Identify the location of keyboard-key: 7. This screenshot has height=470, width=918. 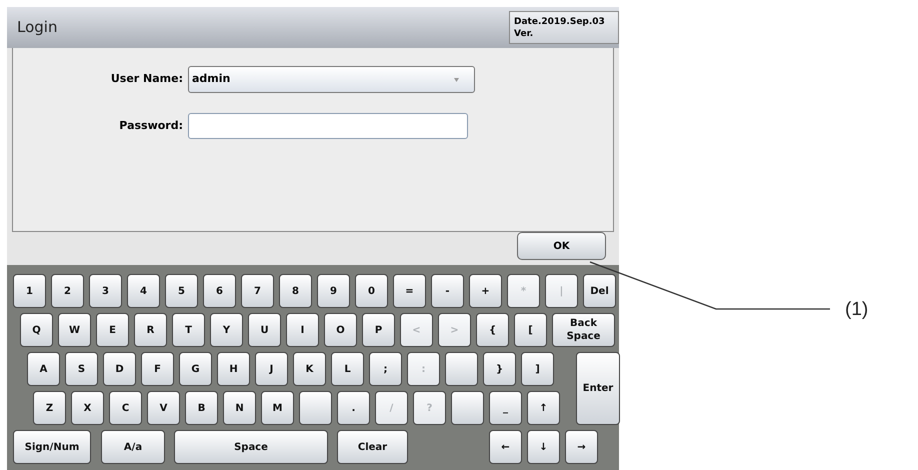
(257, 291).